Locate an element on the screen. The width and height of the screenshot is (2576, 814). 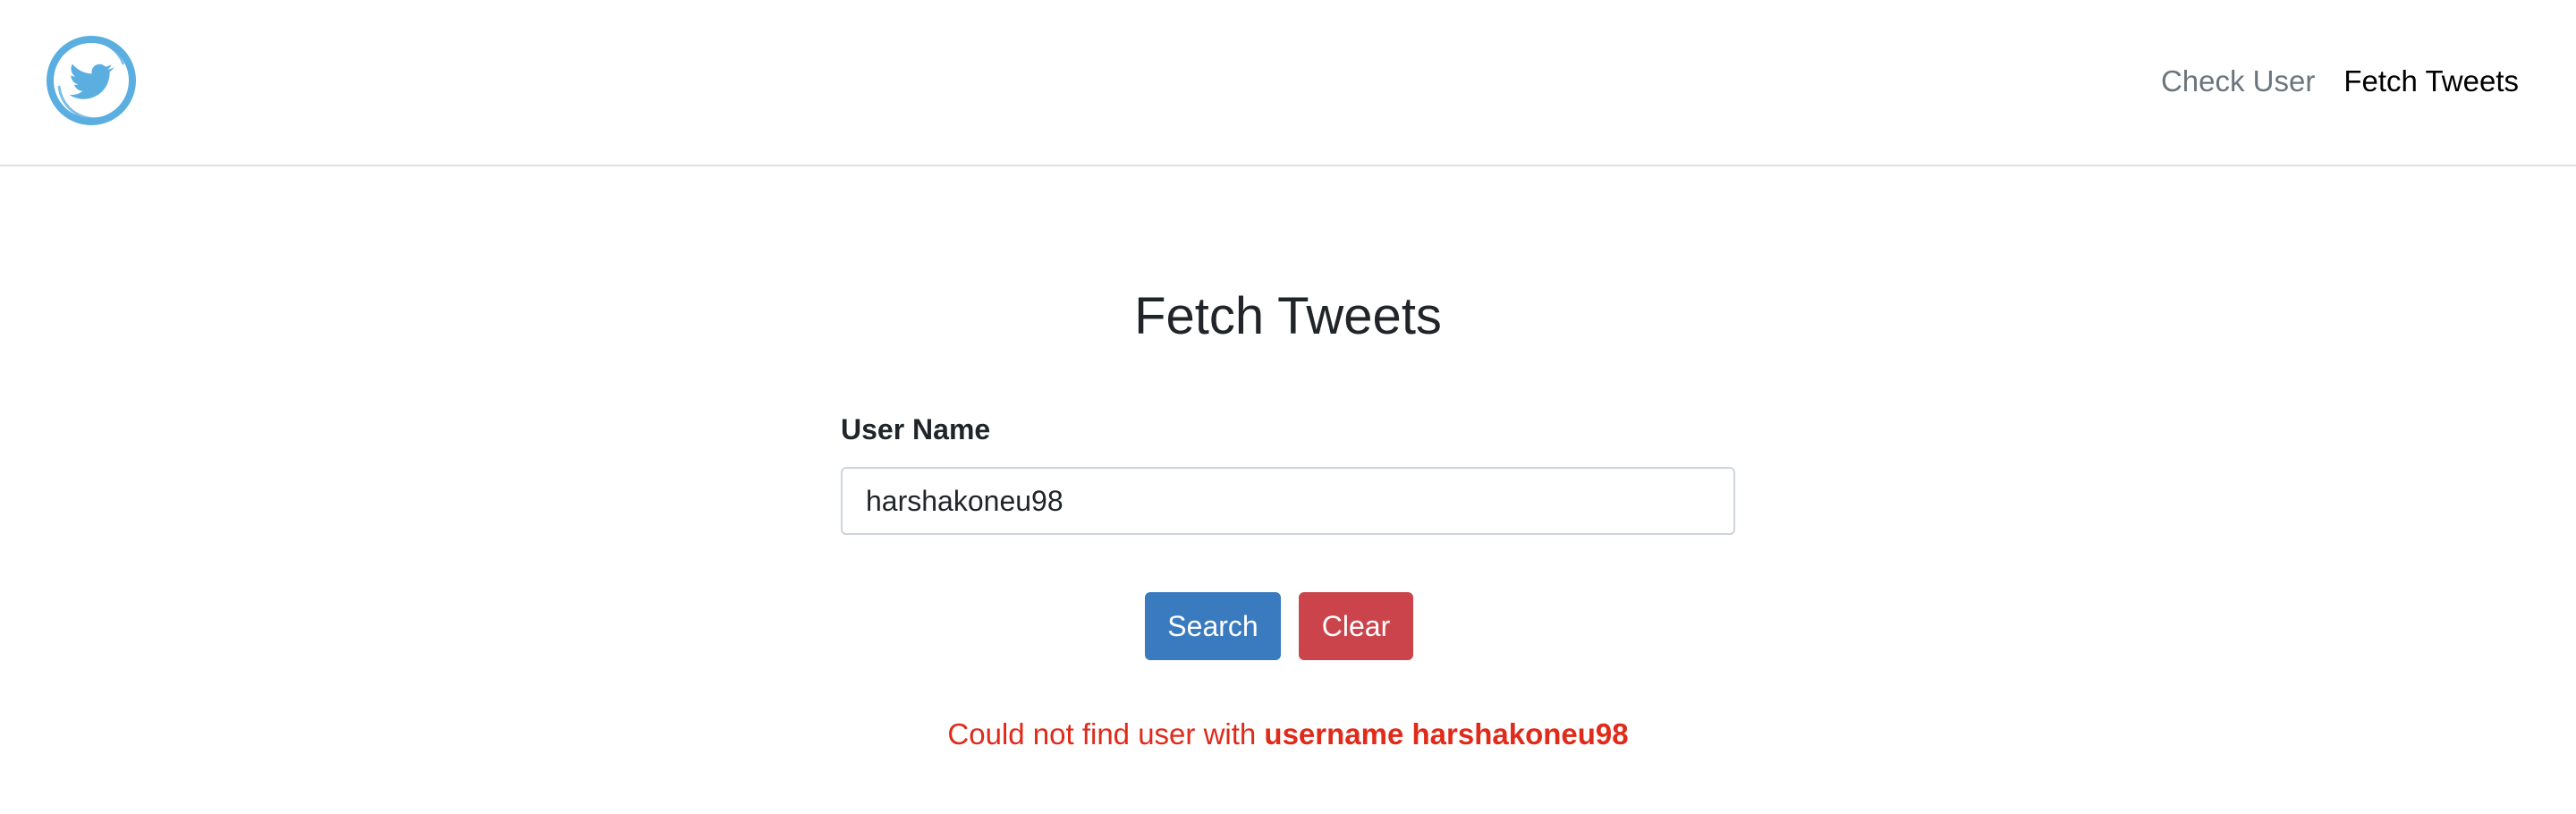
nav-links: Check User Fetch Tweets is located at coordinates (2340, 81).